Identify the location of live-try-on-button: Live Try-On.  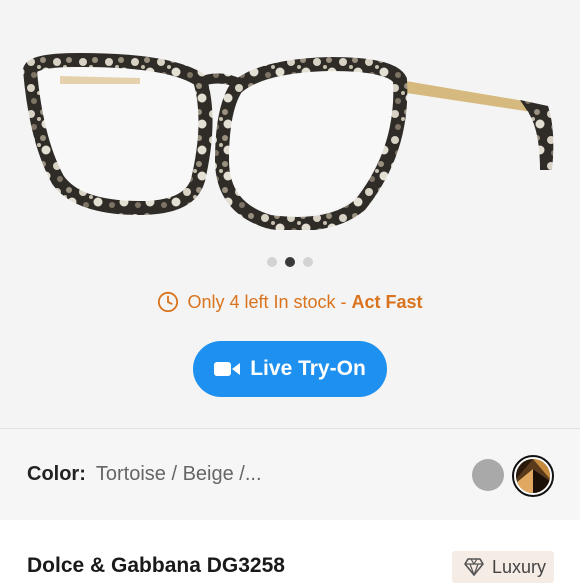
(290, 369).